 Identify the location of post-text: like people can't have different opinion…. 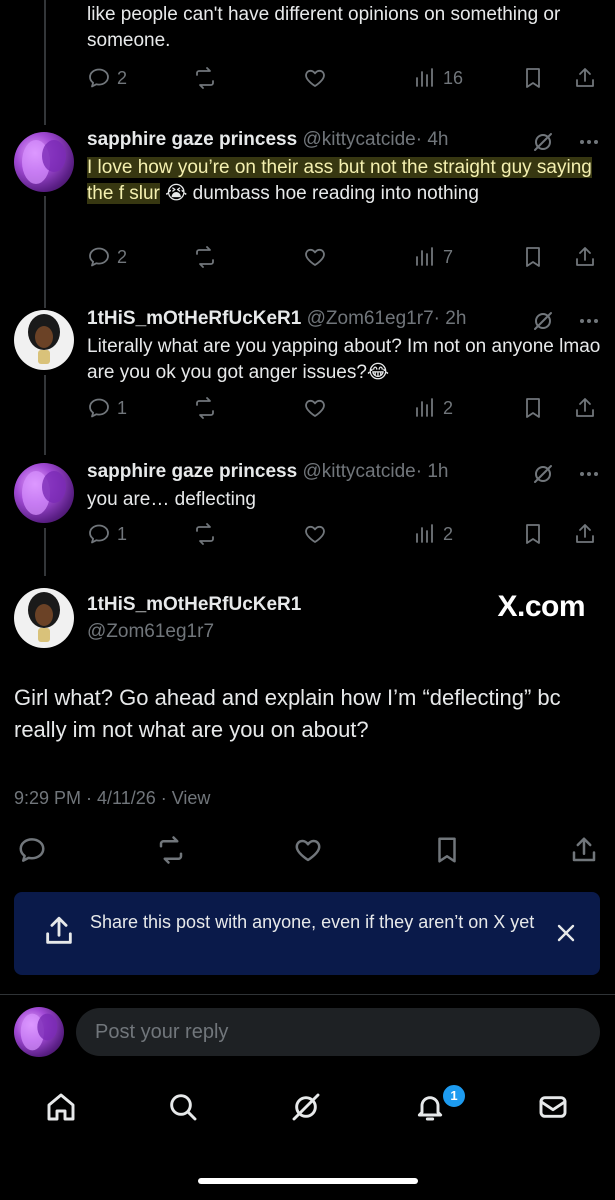
(324, 27).